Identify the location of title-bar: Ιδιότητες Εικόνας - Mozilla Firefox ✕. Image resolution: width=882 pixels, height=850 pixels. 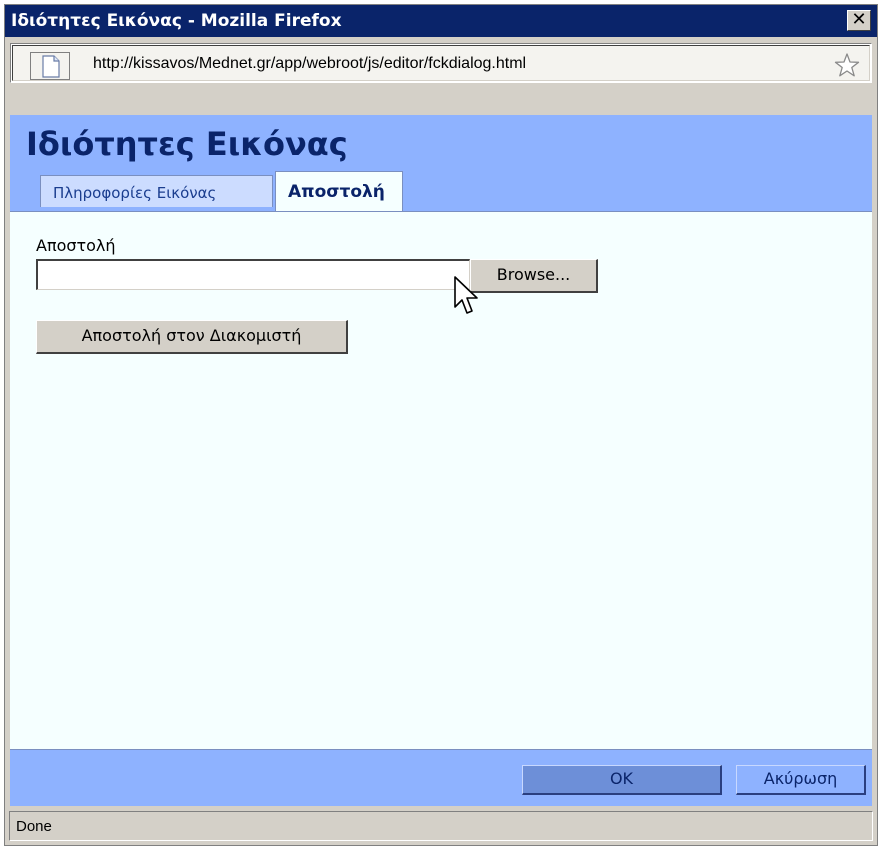
(441, 21).